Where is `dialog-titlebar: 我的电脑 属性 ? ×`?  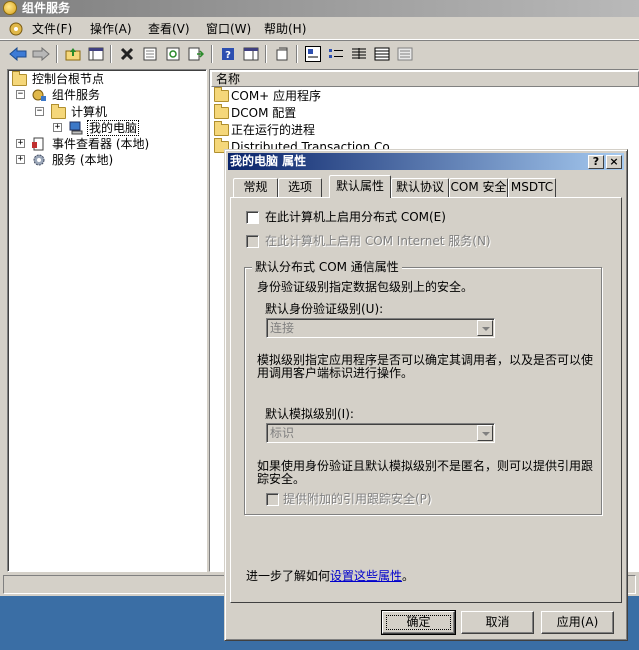
dialog-titlebar: 我的电脑 属性 ? × is located at coordinates (426, 161).